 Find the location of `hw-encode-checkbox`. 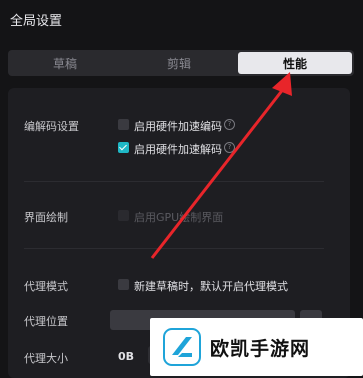

hw-encode-checkbox is located at coordinates (123, 124).